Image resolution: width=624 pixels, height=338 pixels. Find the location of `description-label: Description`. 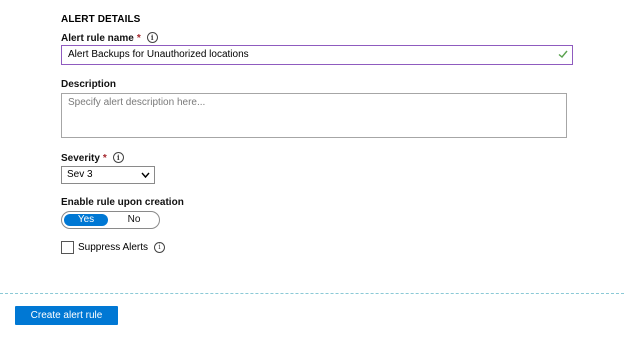

description-label: Description is located at coordinates (89, 84).